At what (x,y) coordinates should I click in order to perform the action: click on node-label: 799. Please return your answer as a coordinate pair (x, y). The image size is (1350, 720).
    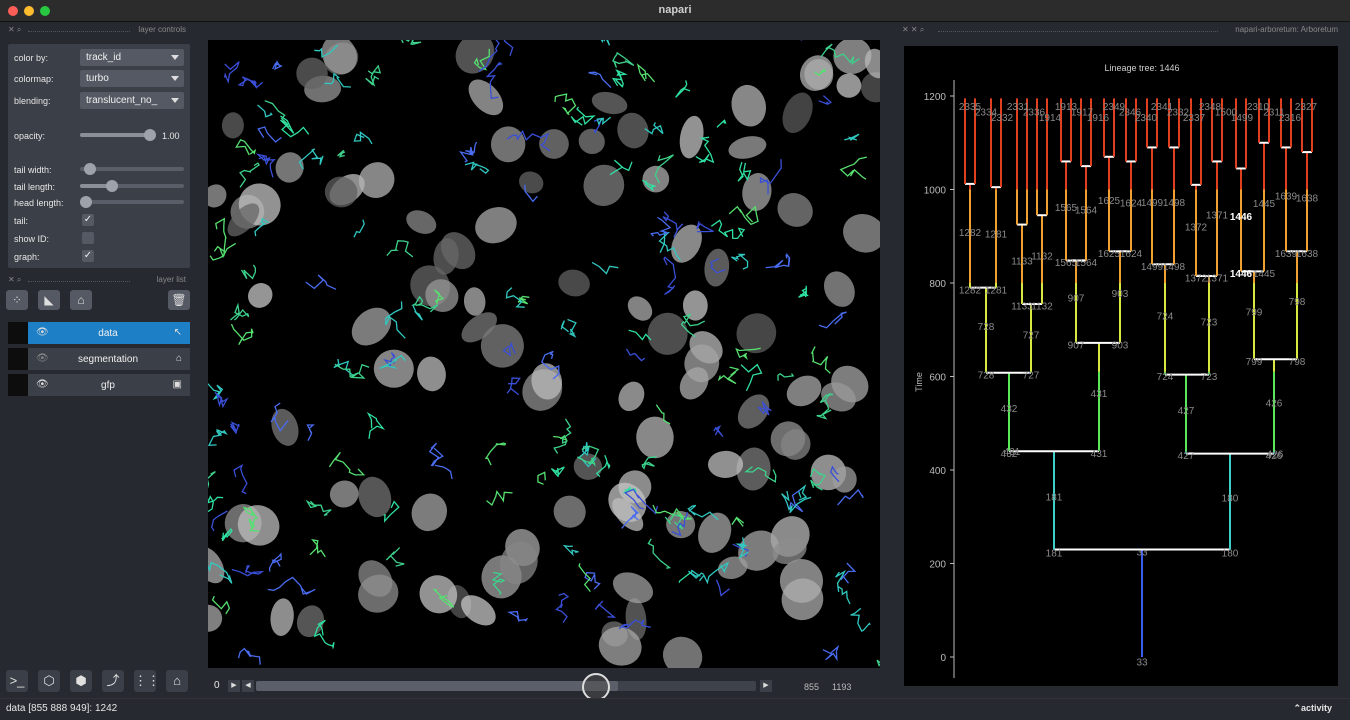
    Looking at the image, I should click on (1254, 312).